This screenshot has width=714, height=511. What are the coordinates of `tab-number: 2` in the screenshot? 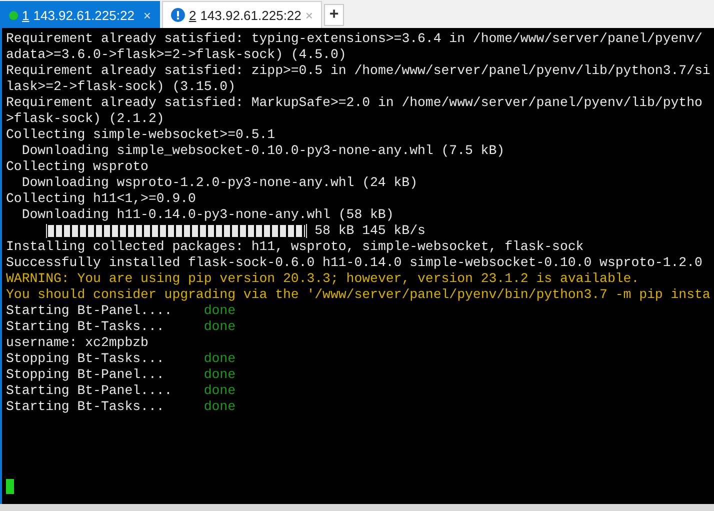 It's located at (192, 15).